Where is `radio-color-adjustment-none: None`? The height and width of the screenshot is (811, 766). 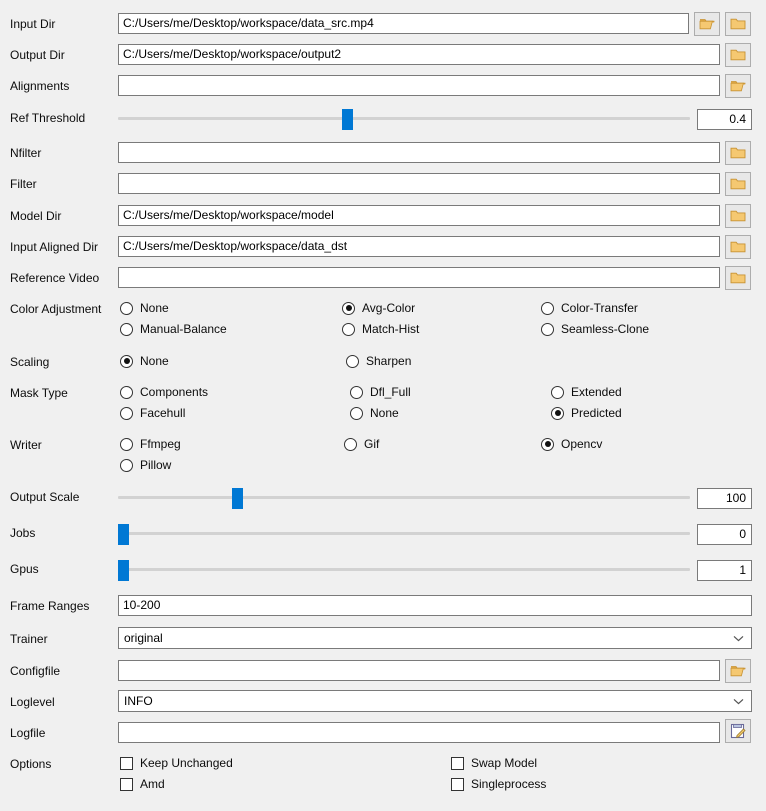 radio-color-adjustment-none: None is located at coordinates (144, 308).